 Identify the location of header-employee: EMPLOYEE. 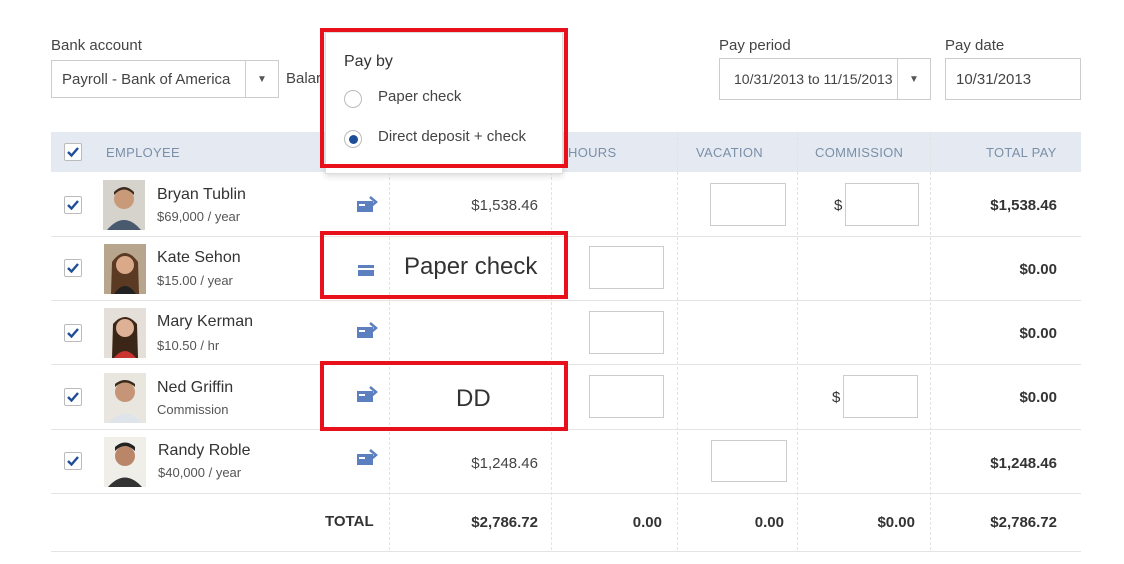
(143, 152).